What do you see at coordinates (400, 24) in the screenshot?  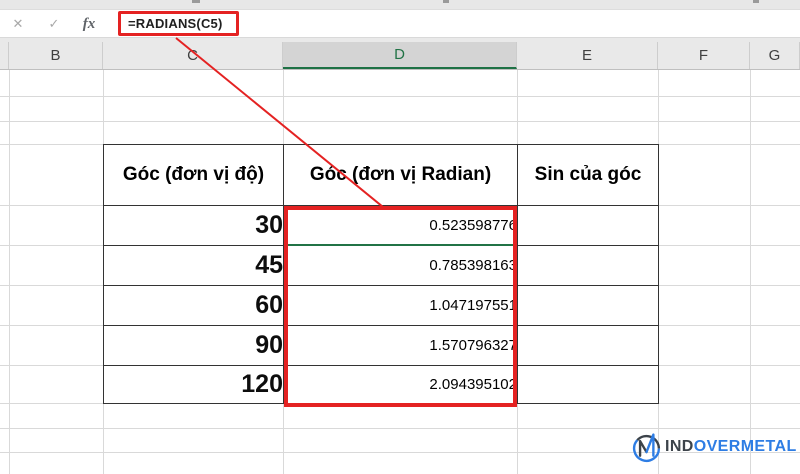 I see `formula-bar: ✕ ✓ fx =RADIANS(C5)` at bounding box center [400, 24].